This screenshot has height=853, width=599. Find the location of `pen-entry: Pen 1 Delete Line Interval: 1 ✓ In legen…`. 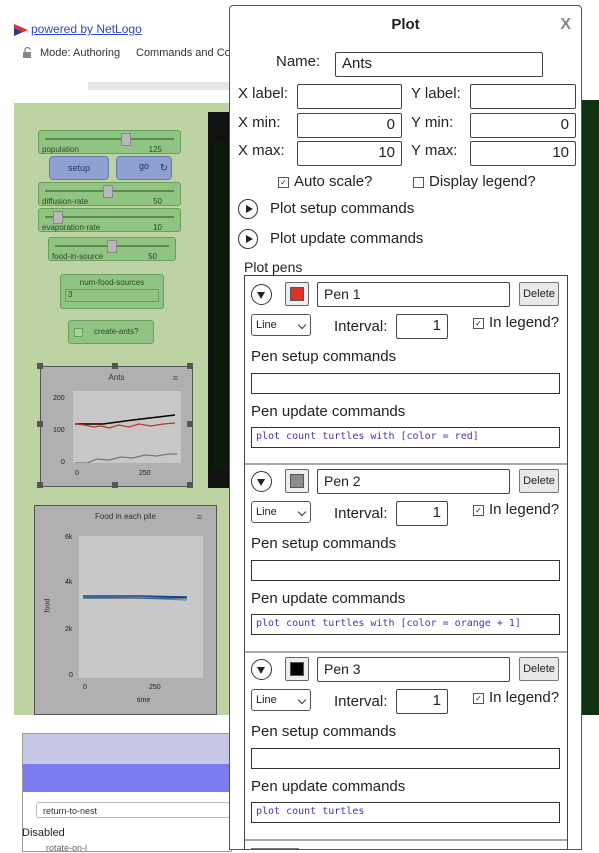

pen-entry: Pen 1 Delete Line Interval: 1 ✓ In legen… is located at coordinates (406, 370).